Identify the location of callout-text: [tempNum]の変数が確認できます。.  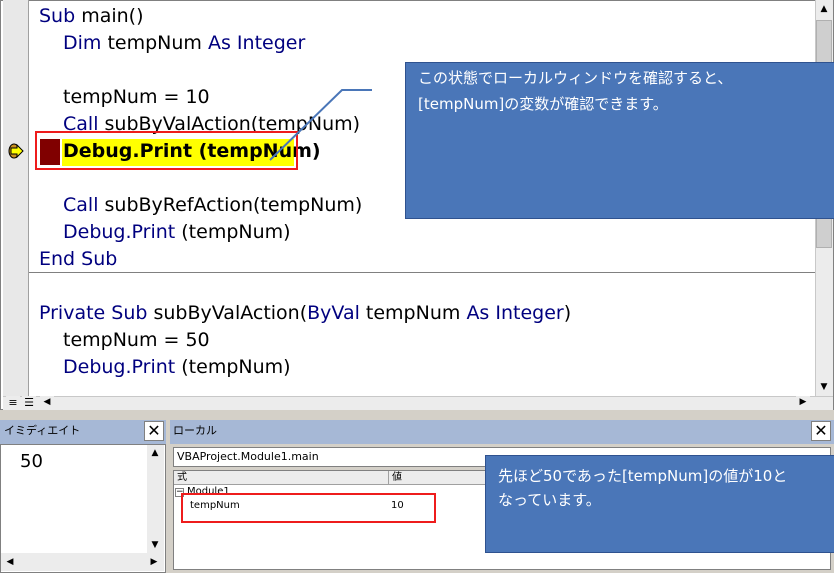
(543, 104).